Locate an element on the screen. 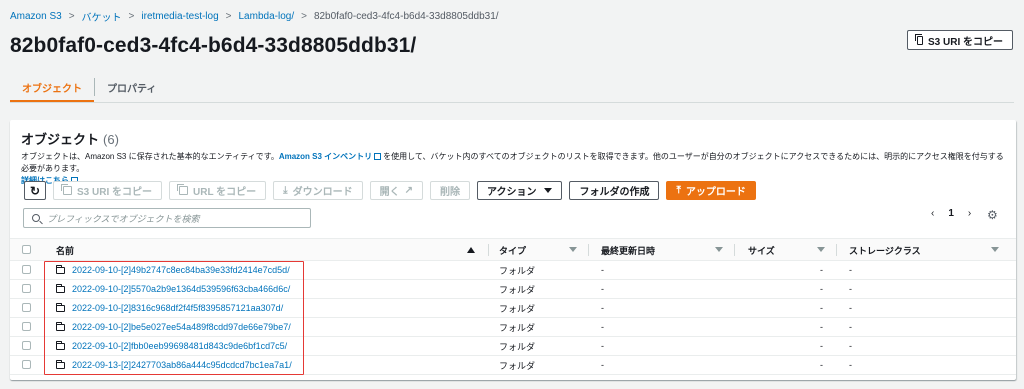  external-link-icon is located at coordinates (378, 156).